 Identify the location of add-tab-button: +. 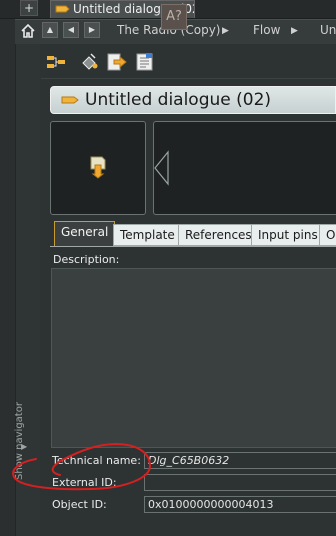
(29, 8).